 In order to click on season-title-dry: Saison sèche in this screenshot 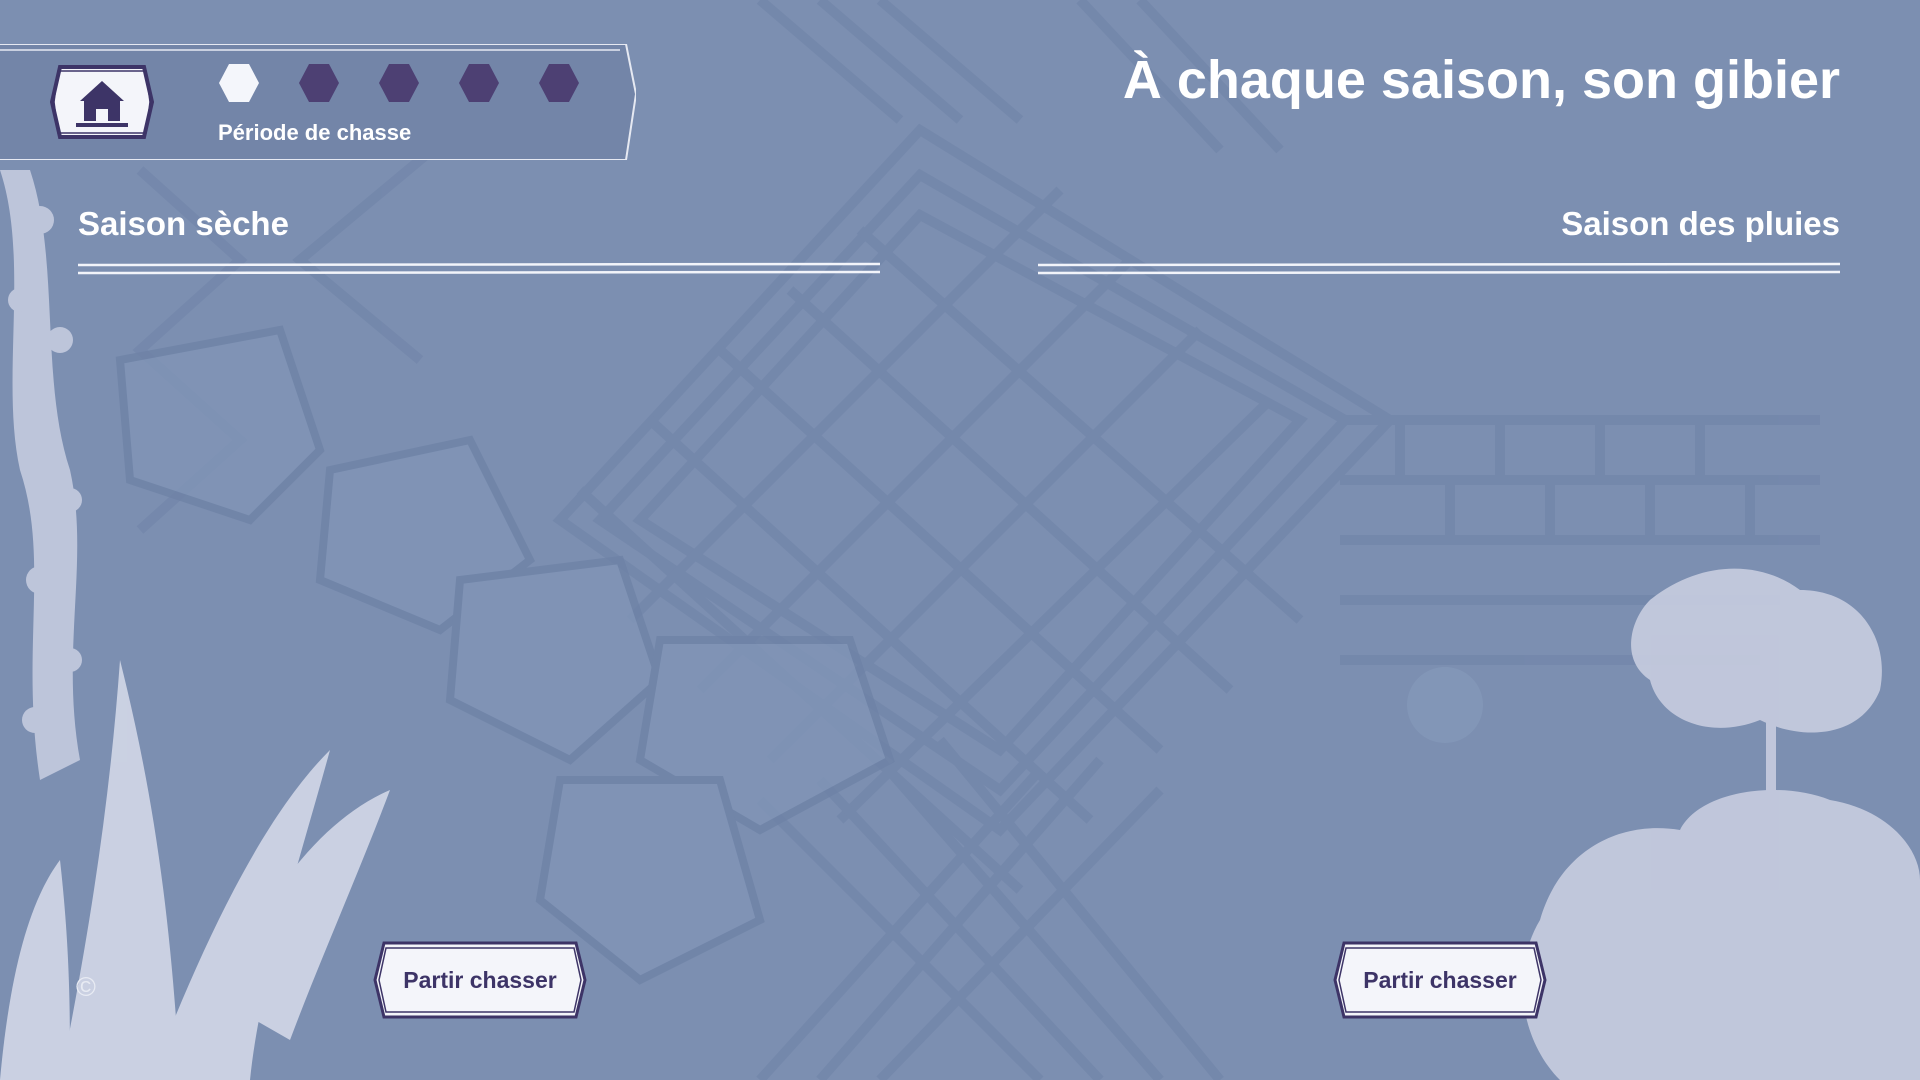, I will do `click(183, 223)`.